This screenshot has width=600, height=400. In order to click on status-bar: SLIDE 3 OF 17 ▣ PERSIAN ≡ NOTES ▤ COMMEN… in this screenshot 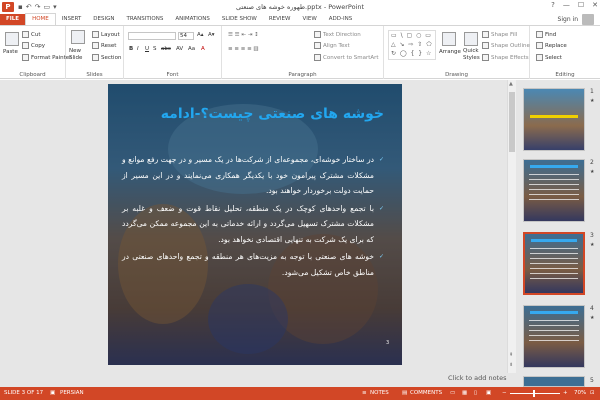, I will do `click(300, 393)`.